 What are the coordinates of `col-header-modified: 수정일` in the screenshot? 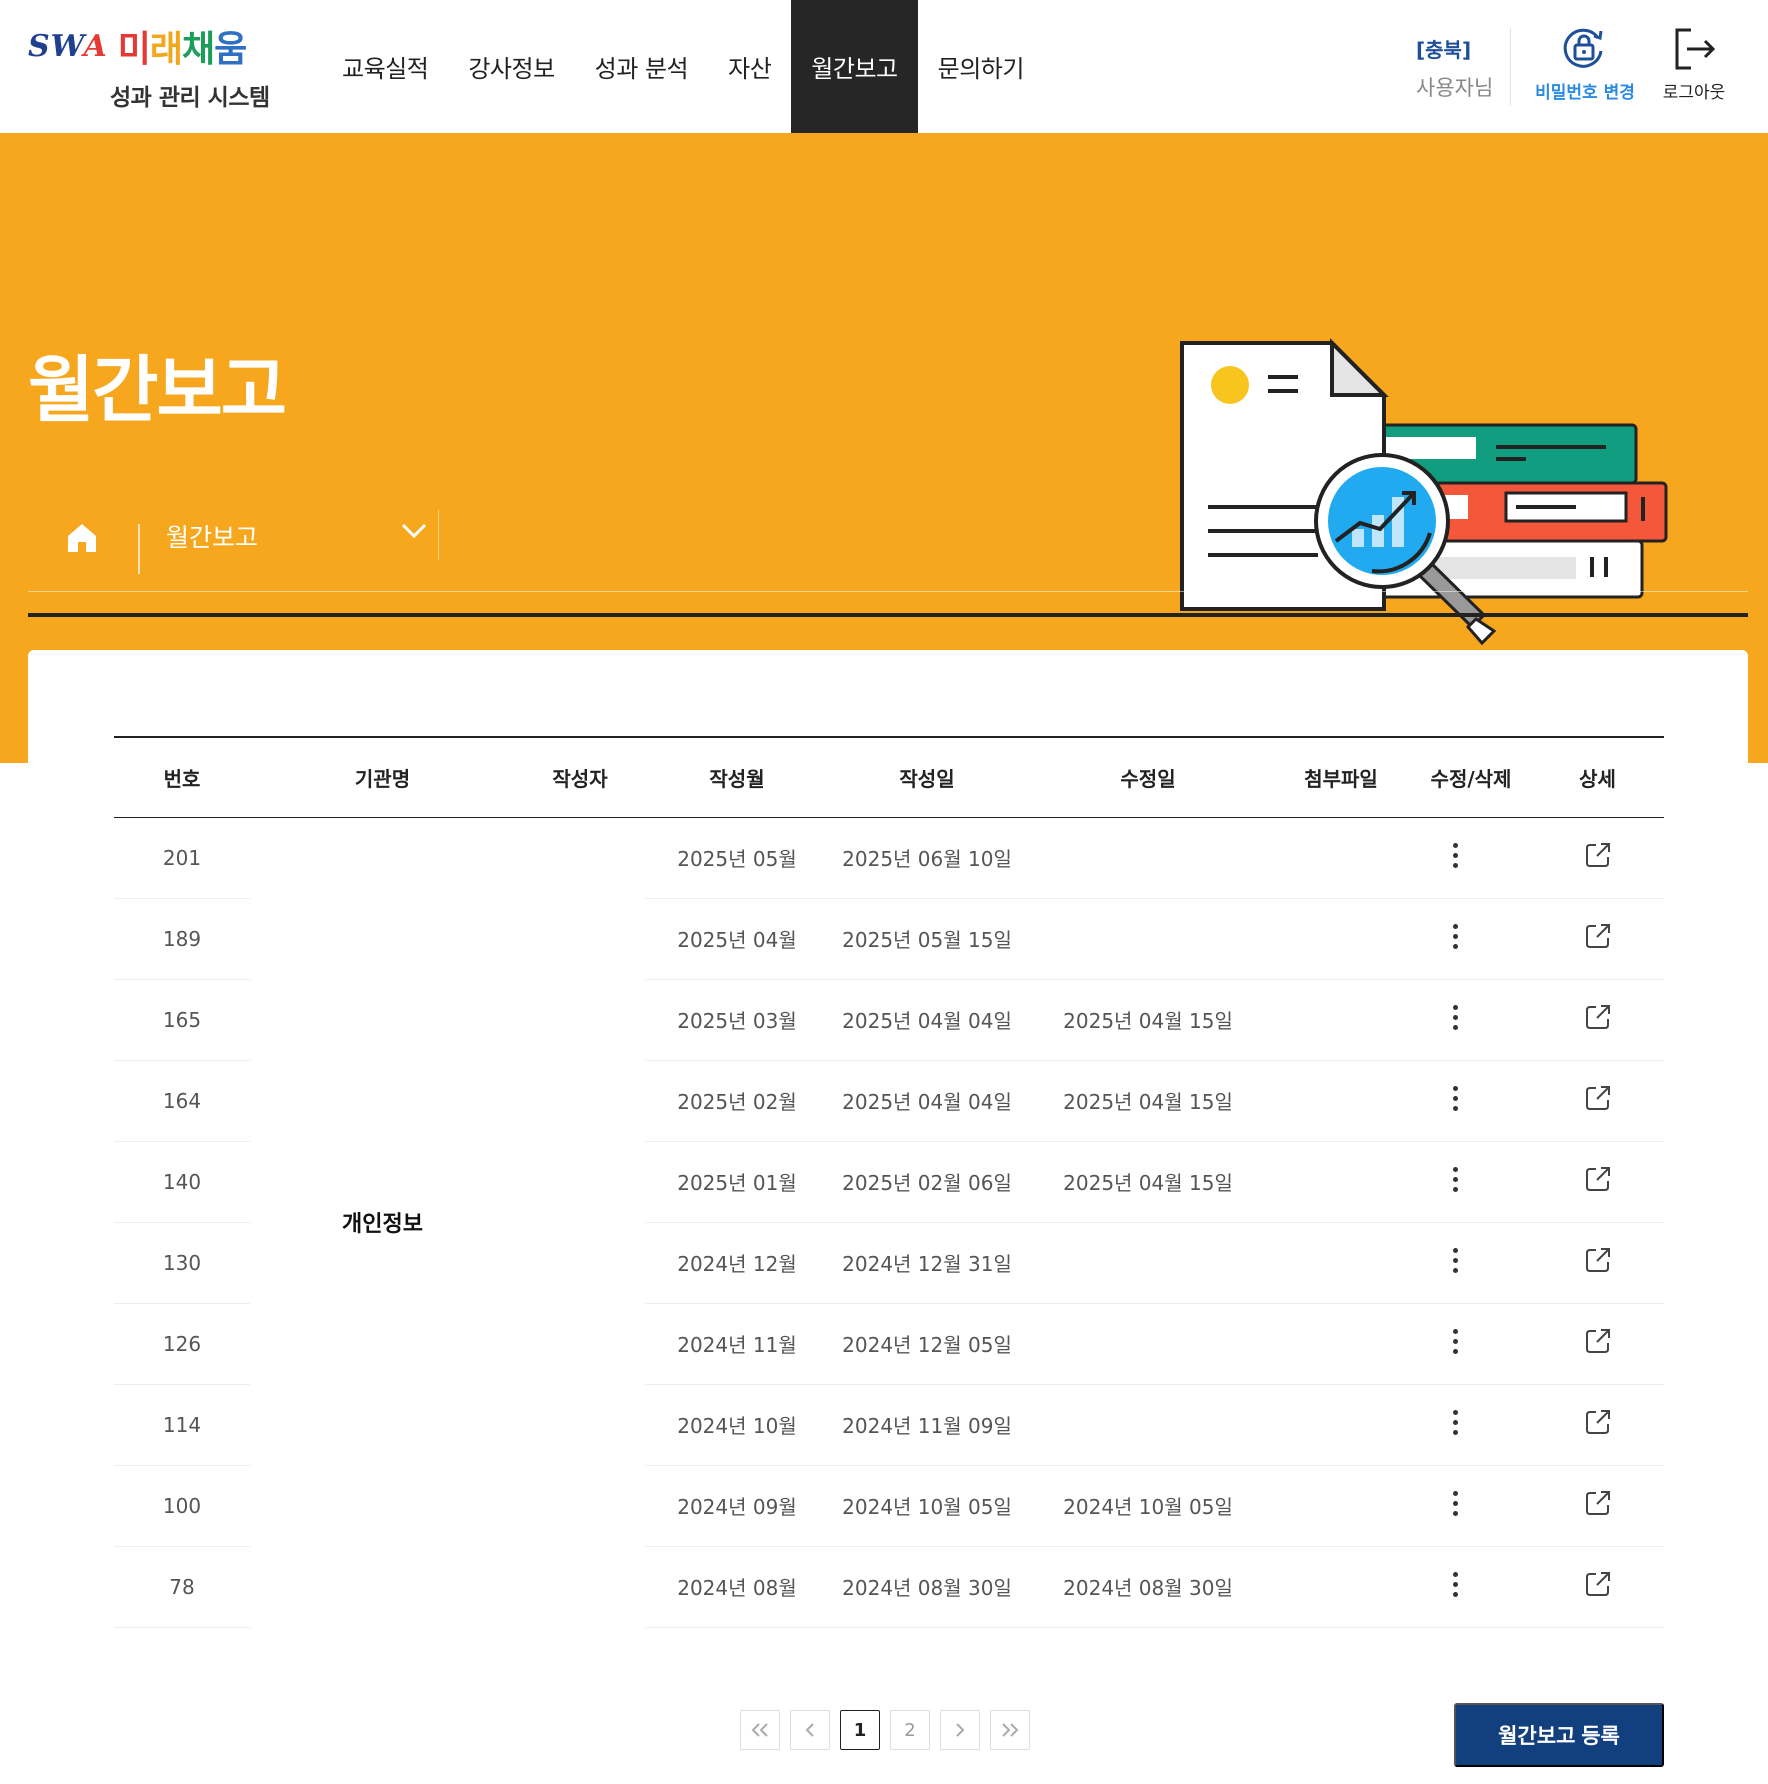 It's located at (1148, 777).